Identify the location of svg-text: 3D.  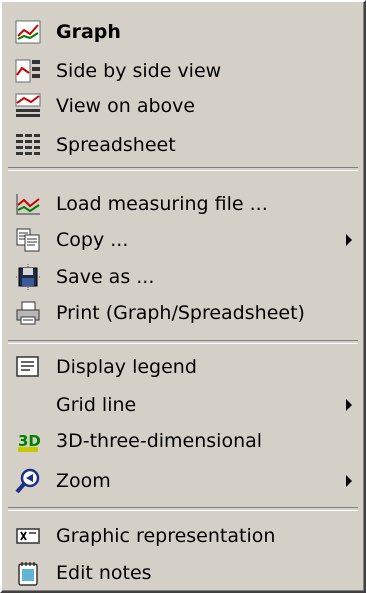
(29, 441).